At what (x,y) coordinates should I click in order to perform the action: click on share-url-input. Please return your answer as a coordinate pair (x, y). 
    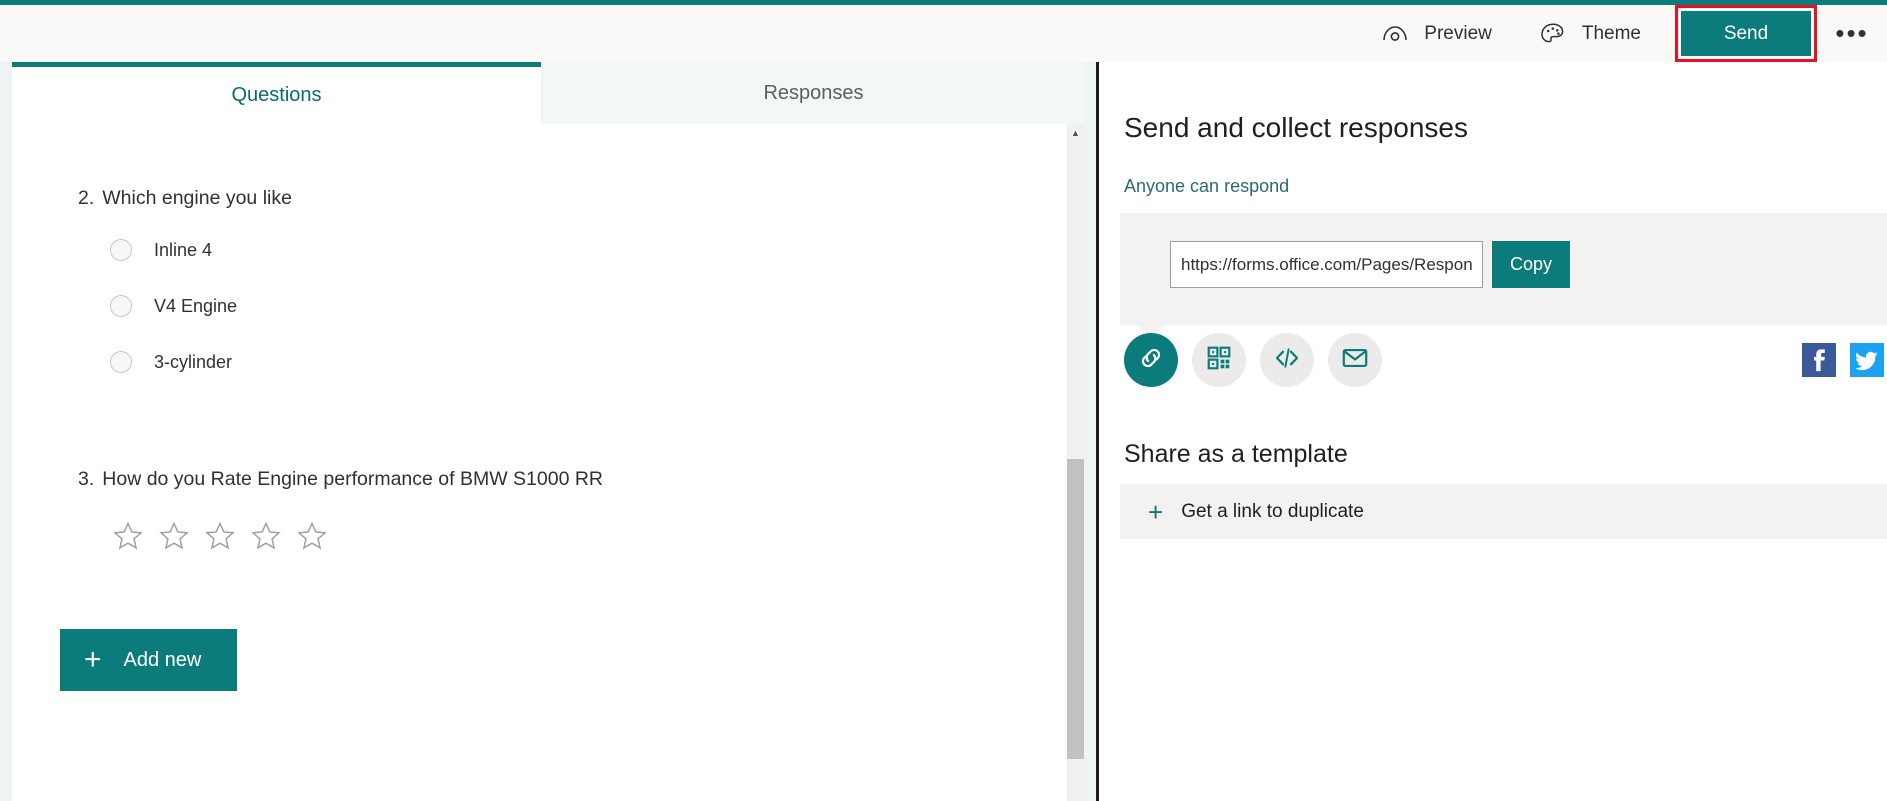
    Looking at the image, I should click on (1326, 264).